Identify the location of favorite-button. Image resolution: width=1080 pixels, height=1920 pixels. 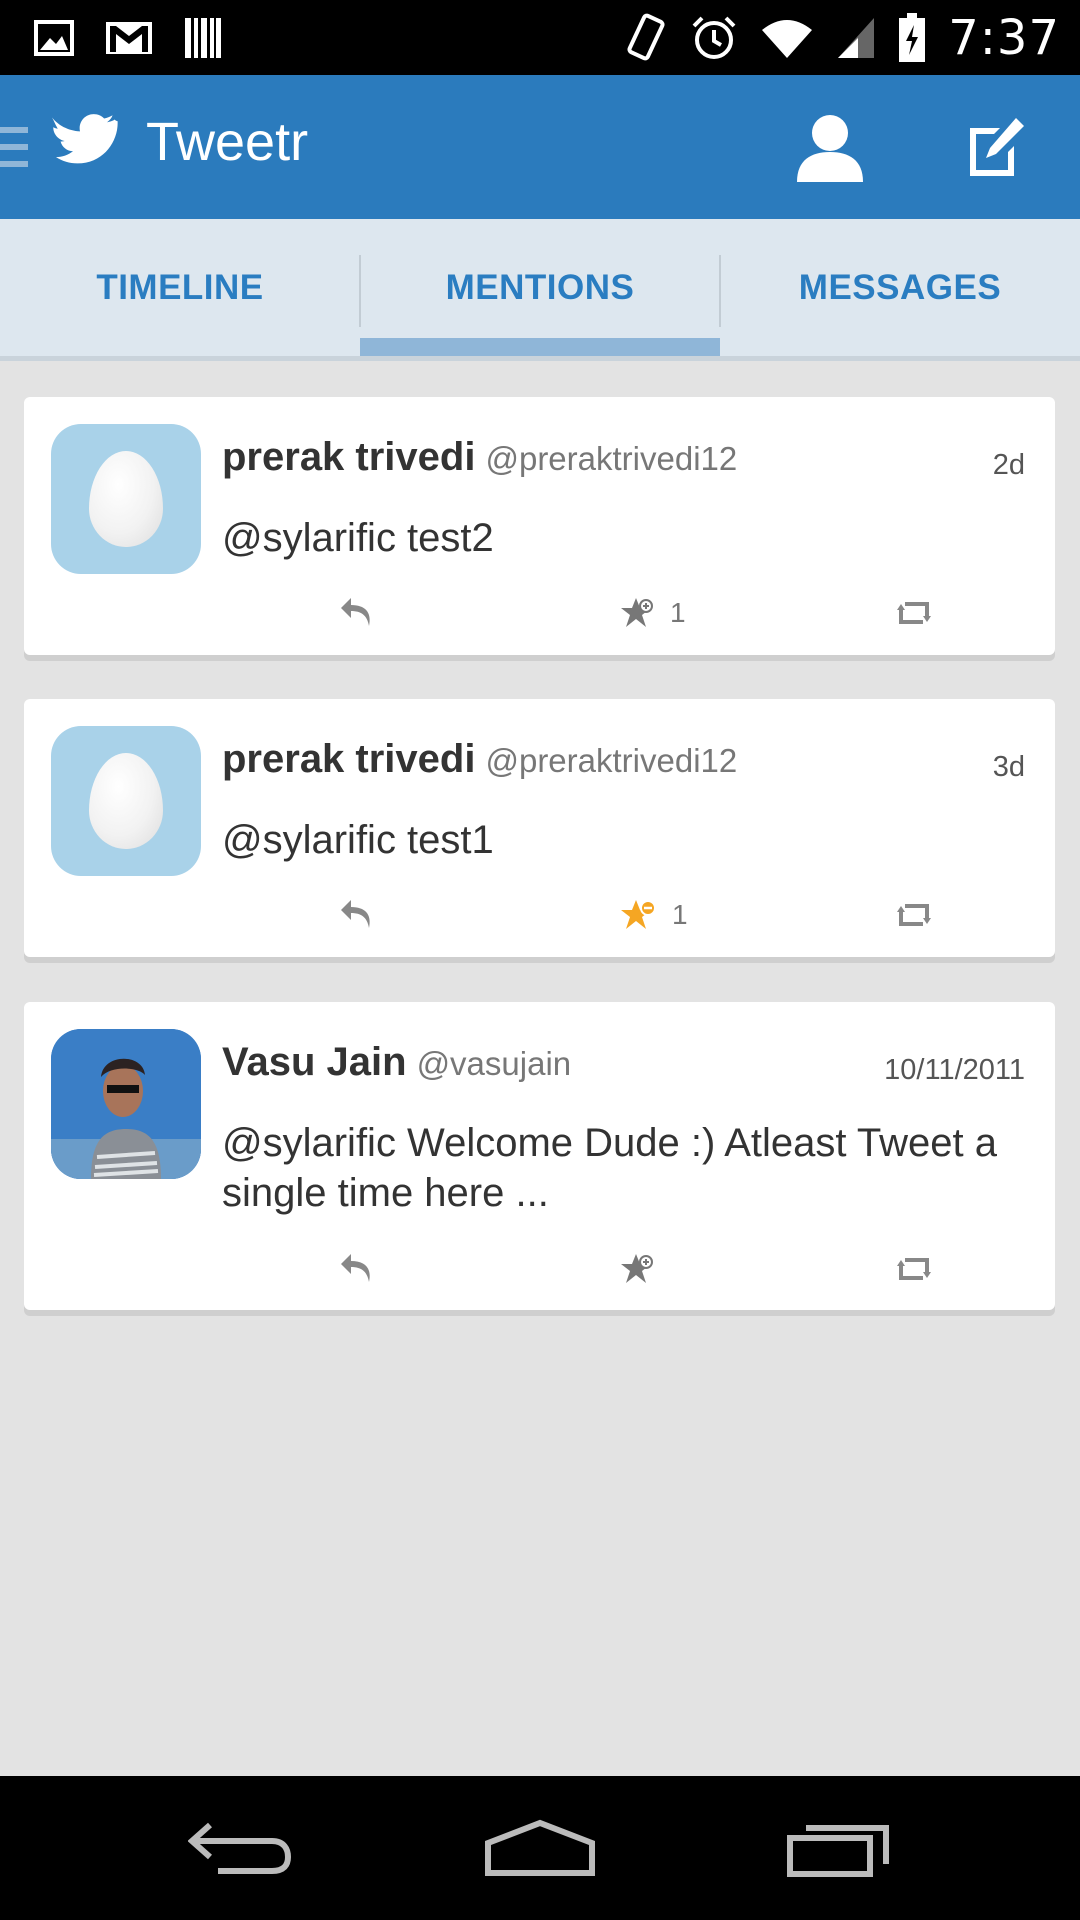
(645, 1269).